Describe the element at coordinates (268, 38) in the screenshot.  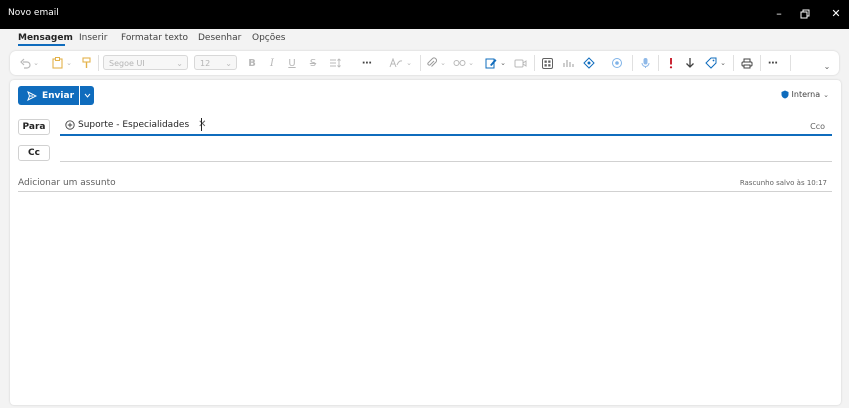
I see `tab-opcoes: Opções` at that location.